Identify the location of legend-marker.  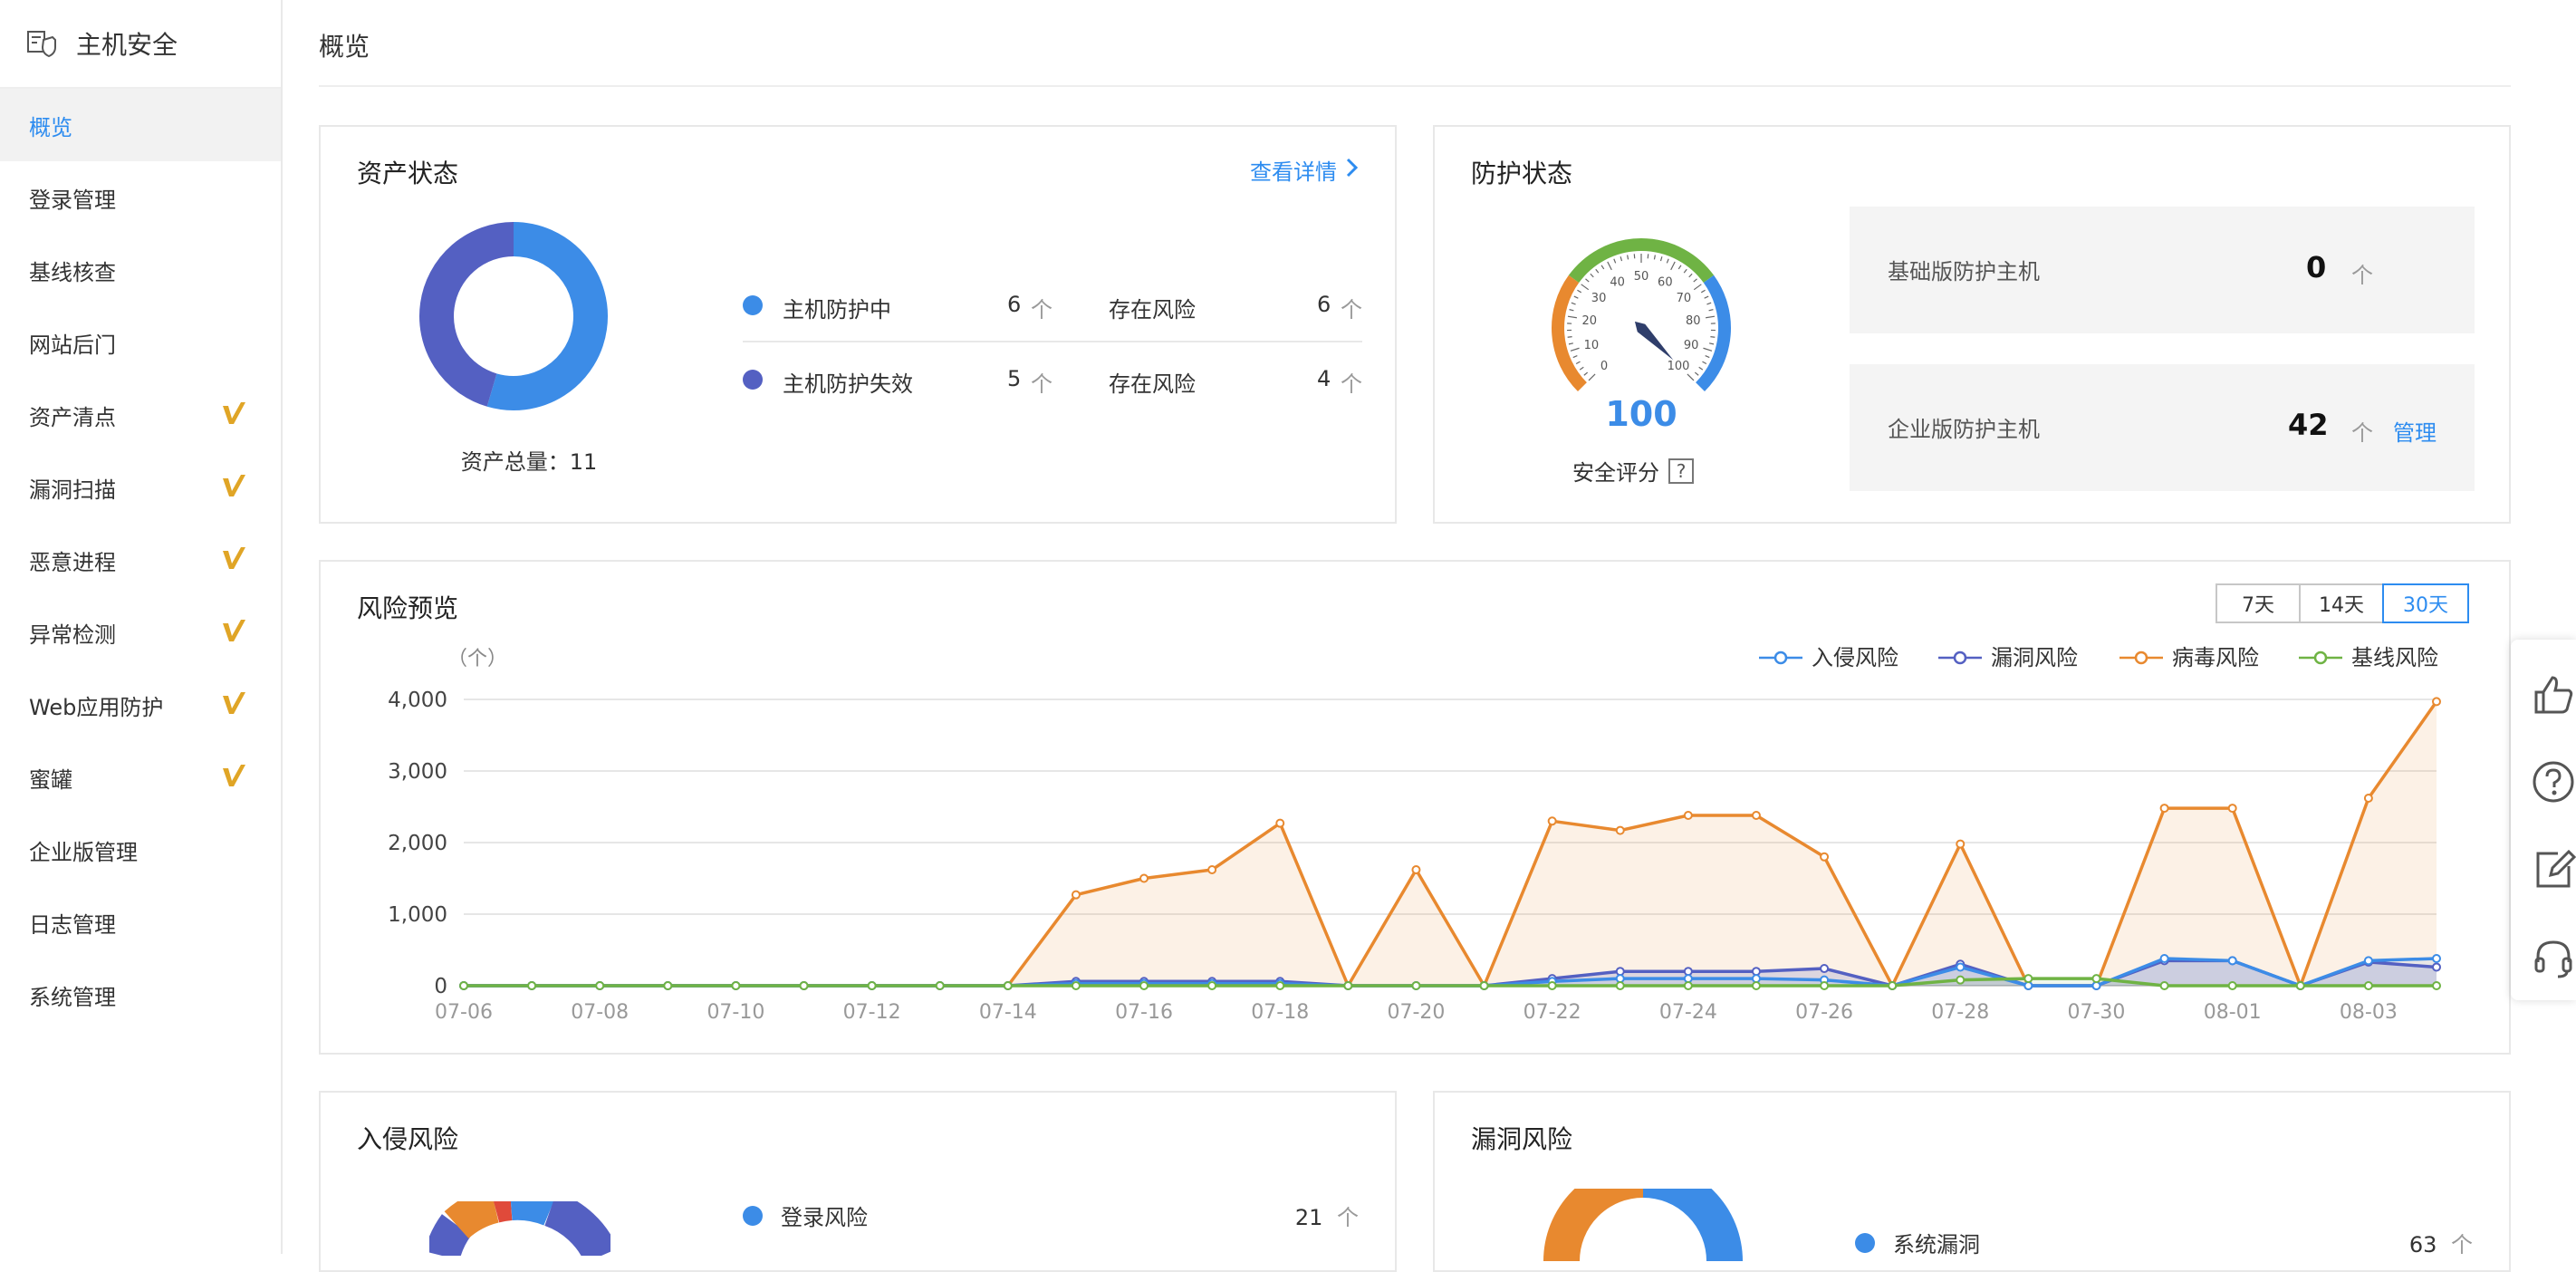
(2320, 658).